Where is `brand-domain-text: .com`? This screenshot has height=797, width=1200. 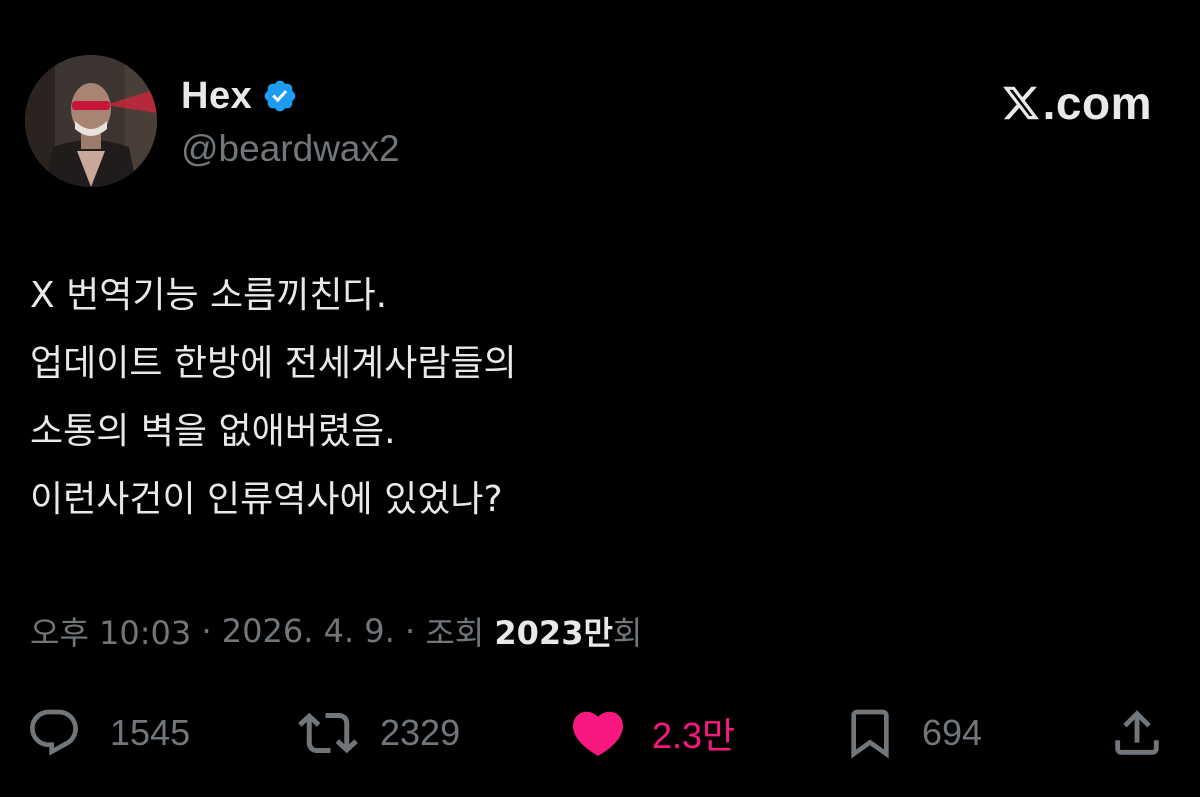 brand-domain-text: .com is located at coordinates (1097, 103).